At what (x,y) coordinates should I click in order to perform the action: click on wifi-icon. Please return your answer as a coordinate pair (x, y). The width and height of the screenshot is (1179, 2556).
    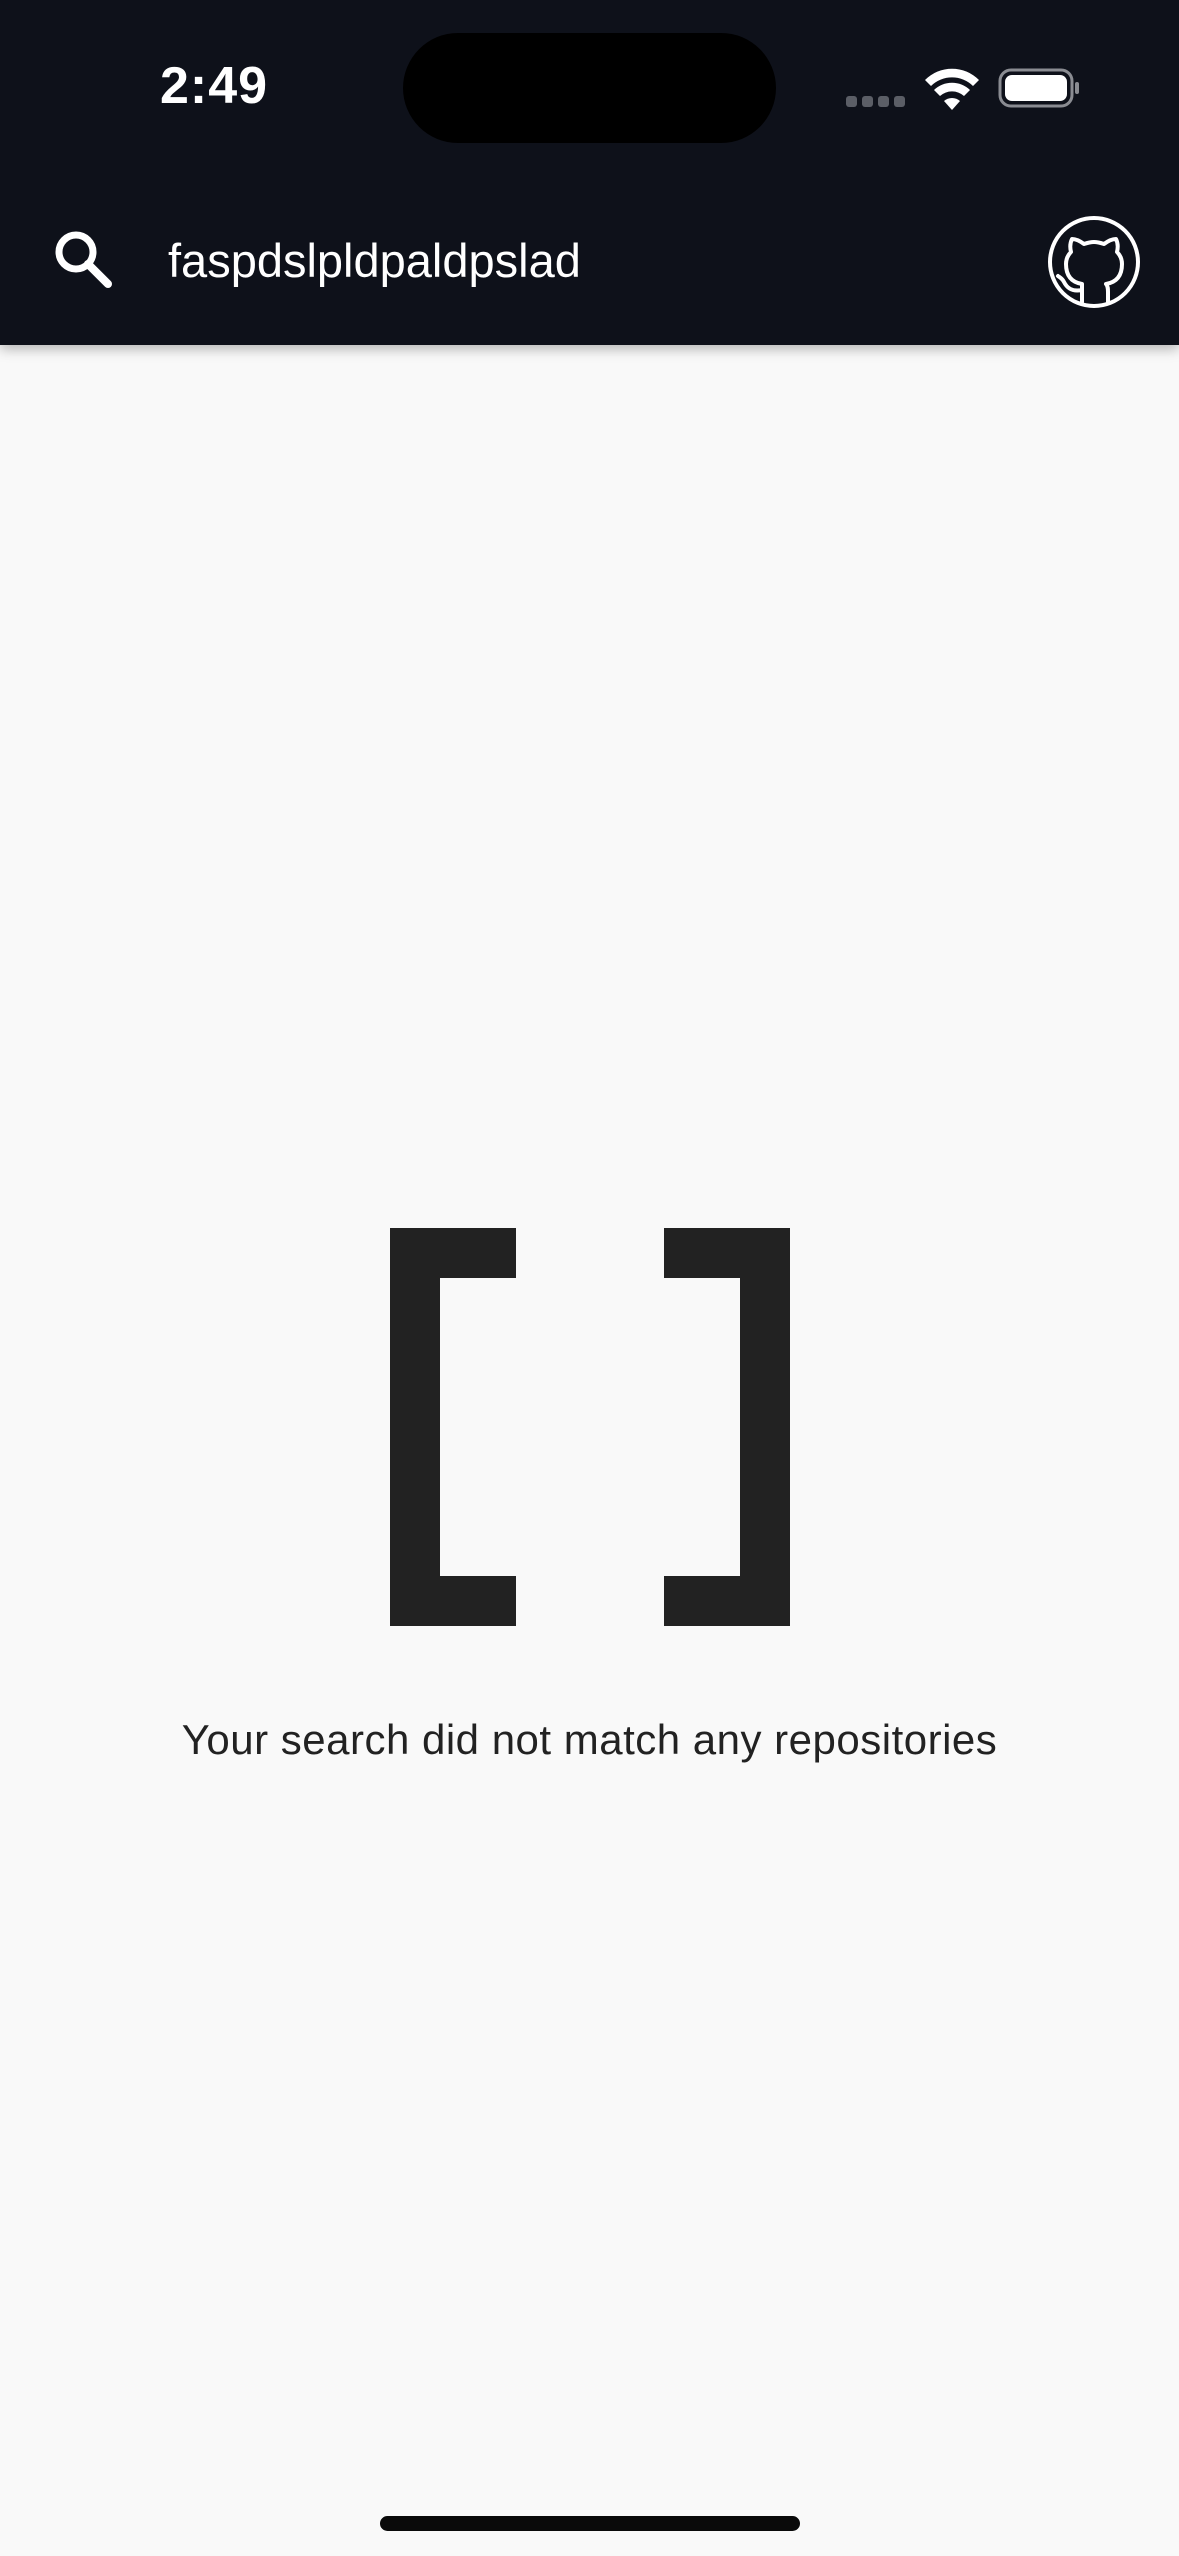
    Looking at the image, I should click on (952, 89).